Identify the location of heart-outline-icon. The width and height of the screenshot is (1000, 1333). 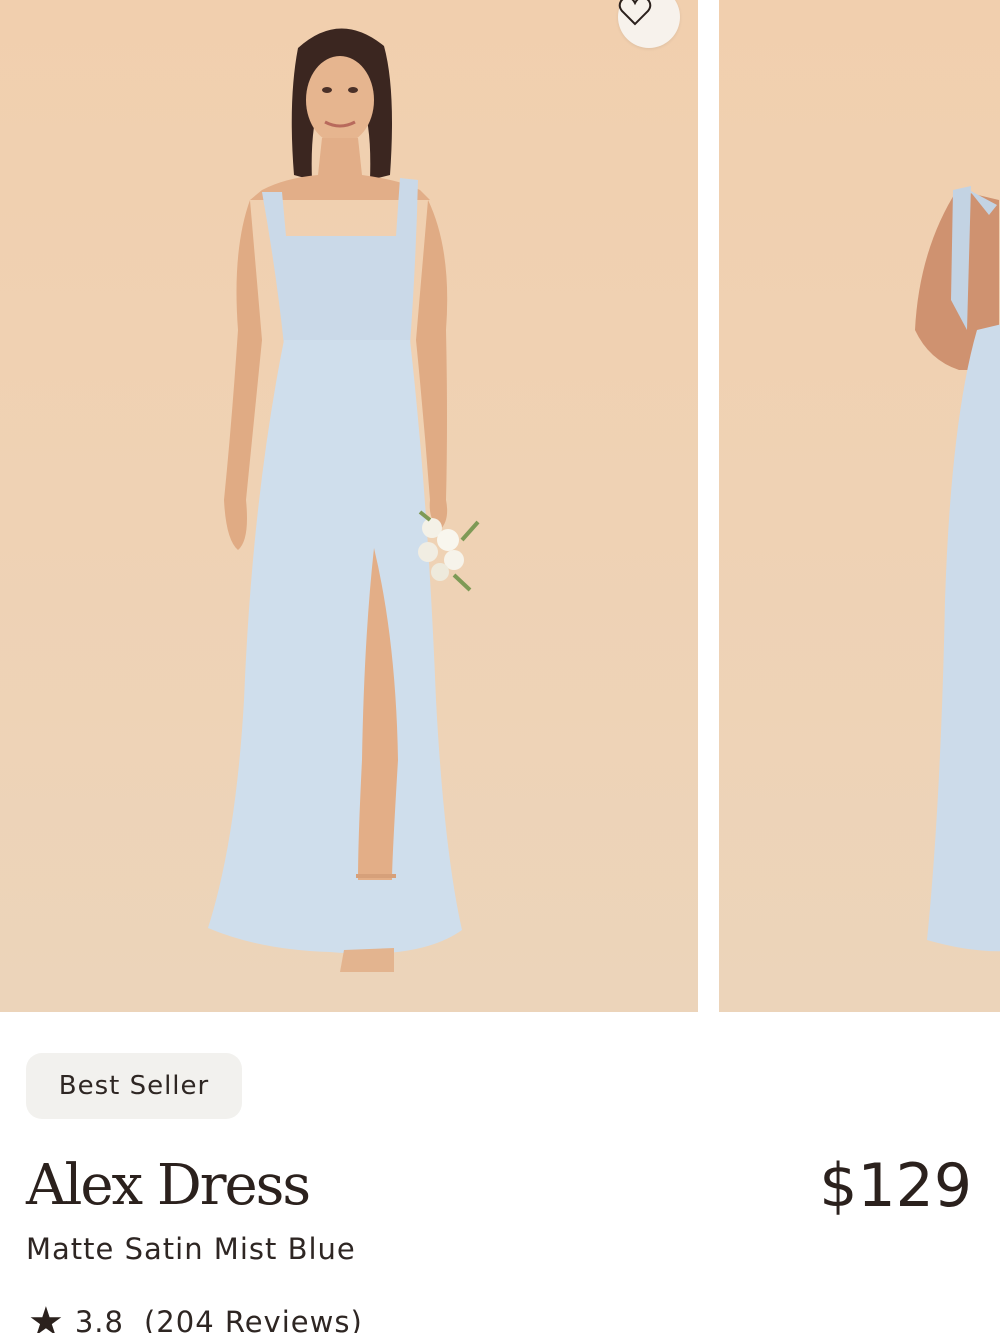
(635, 13).